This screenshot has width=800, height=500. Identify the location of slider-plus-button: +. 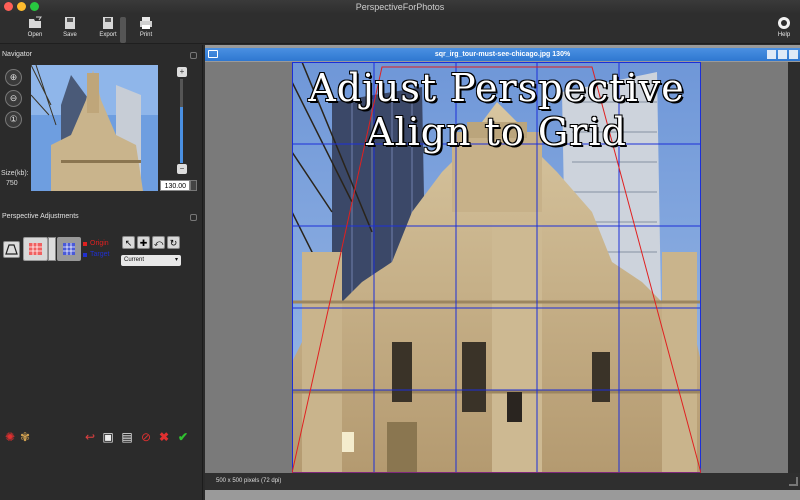
(182, 72).